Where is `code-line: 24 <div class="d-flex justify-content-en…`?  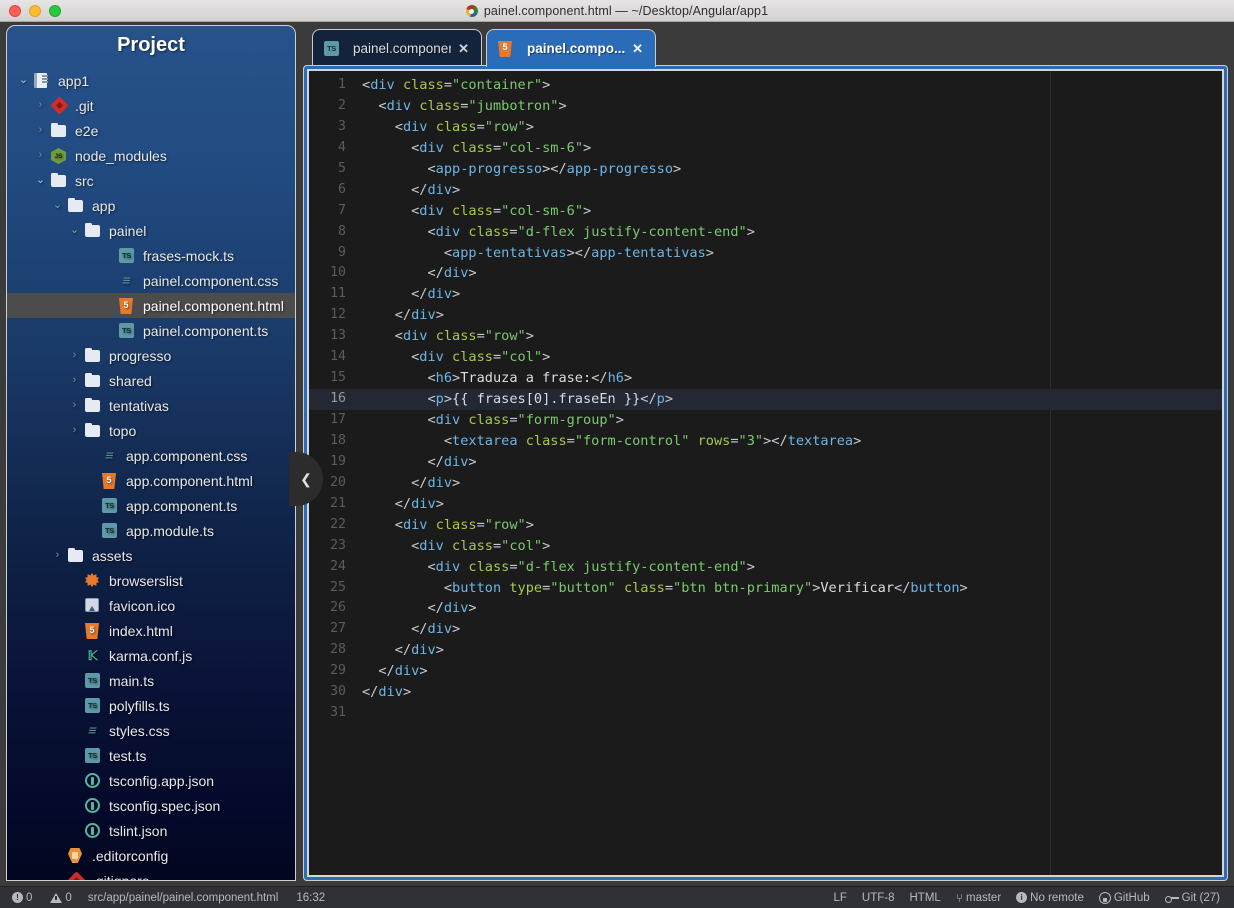
code-line: 24 <div class="d-flex justify-content-en… is located at coordinates (765, 567).